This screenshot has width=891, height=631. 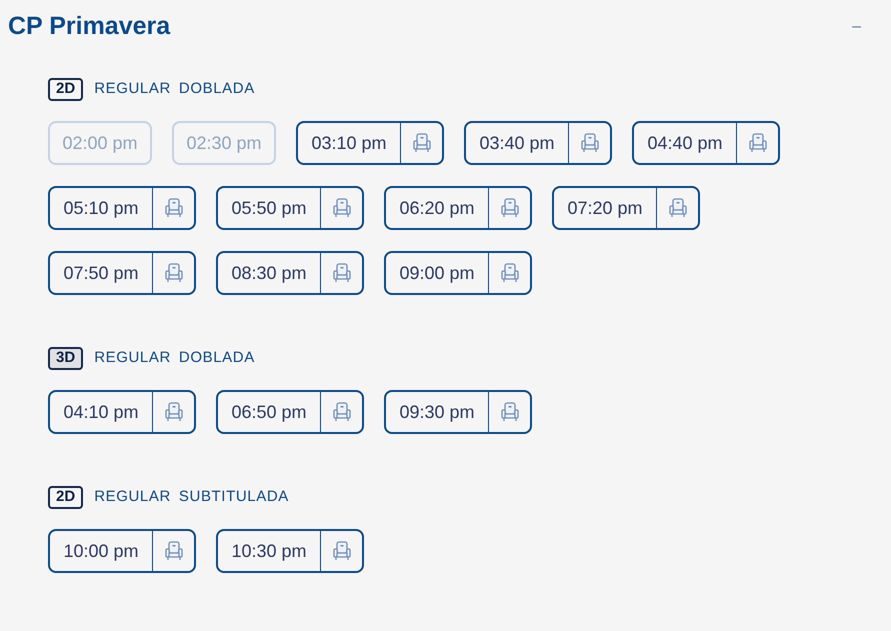 What do you see at coordinates (66, 358) in the screenshot?
I see `format-badge: 3D` at bounding box center [66, 358].